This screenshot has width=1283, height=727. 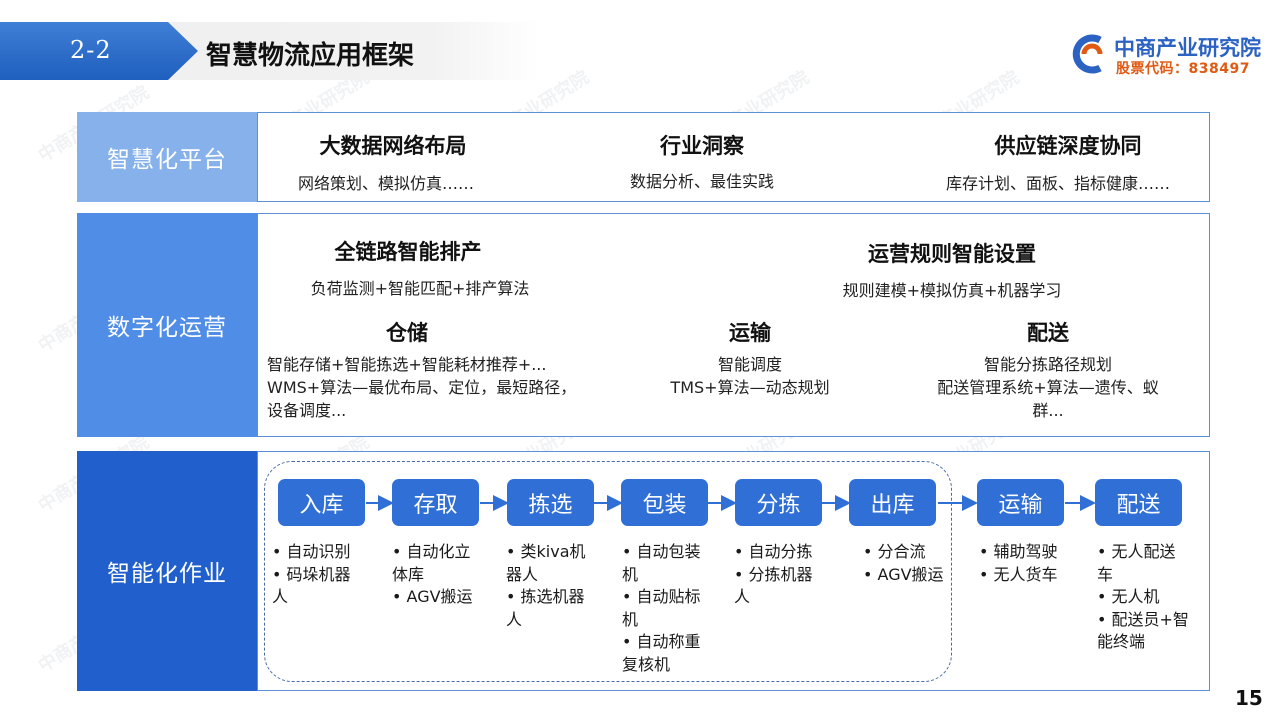 I want to click on step-box: 运输, so click(x=1020, y=502).